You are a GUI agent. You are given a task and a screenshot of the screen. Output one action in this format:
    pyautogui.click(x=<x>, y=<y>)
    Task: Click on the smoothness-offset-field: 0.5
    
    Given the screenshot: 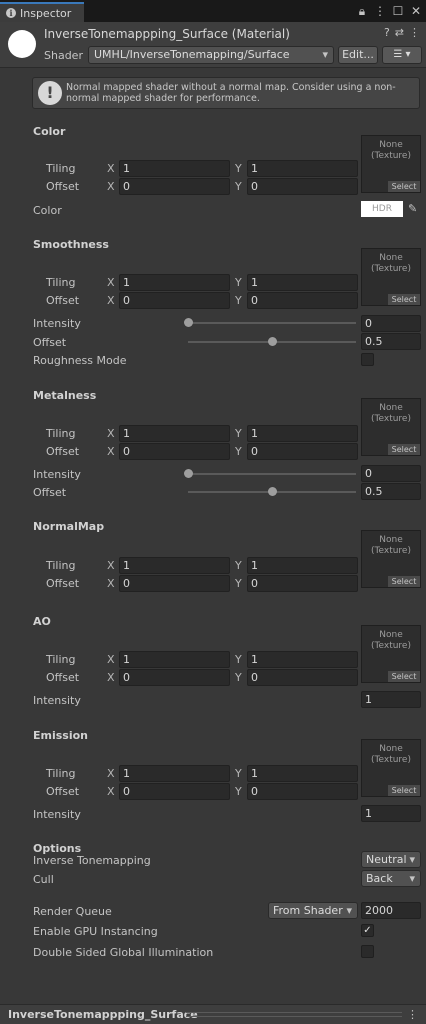 What is the action you would take?
    pyautogui.click(x=391, y=341)
    